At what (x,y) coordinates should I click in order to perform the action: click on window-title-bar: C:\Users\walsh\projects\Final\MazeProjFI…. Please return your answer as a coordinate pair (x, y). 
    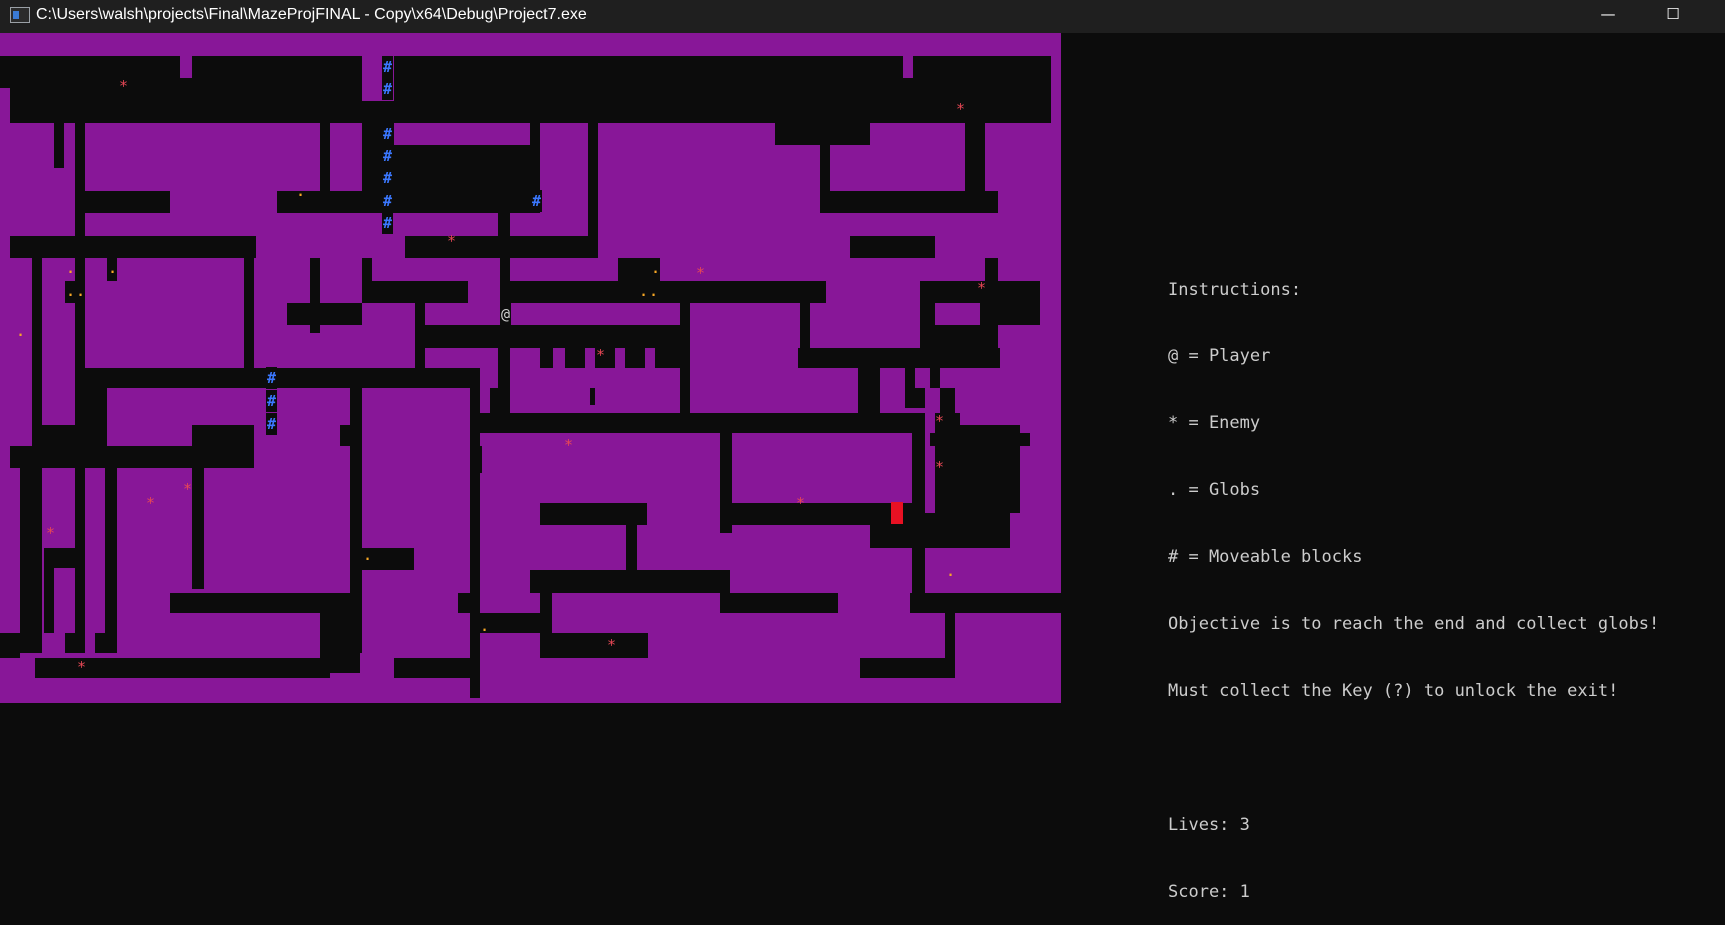
    Looking at the image, I should click on (862, 16).